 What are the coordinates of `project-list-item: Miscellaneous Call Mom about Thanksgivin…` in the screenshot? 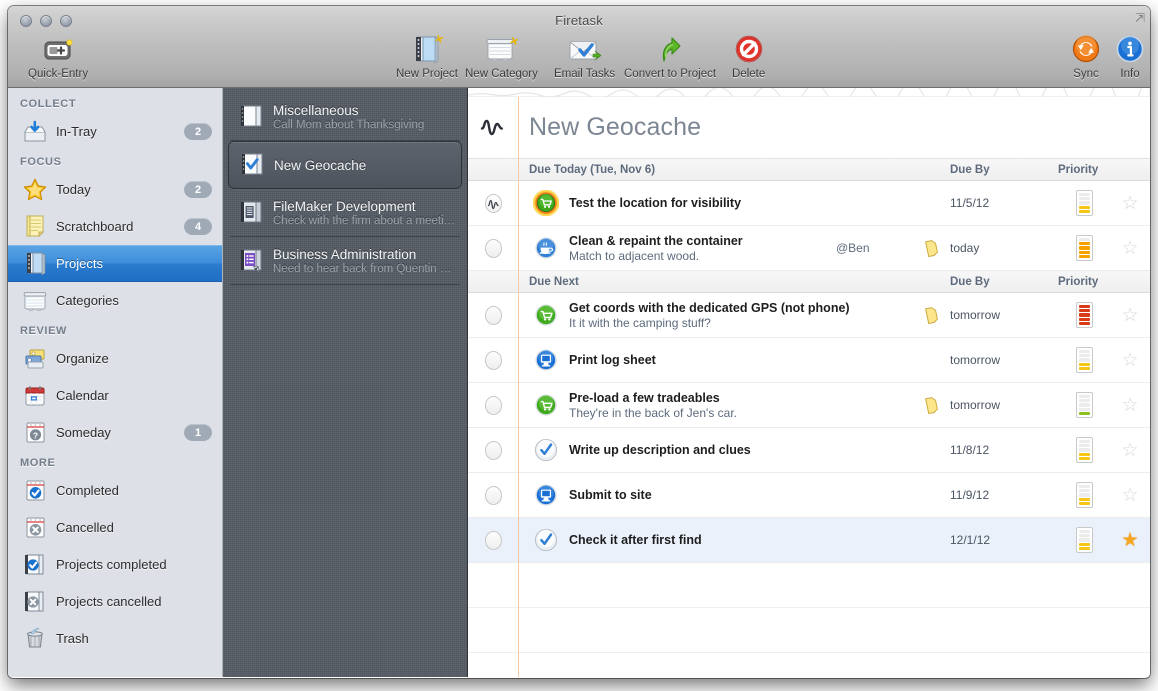 It's located at (345, 117).